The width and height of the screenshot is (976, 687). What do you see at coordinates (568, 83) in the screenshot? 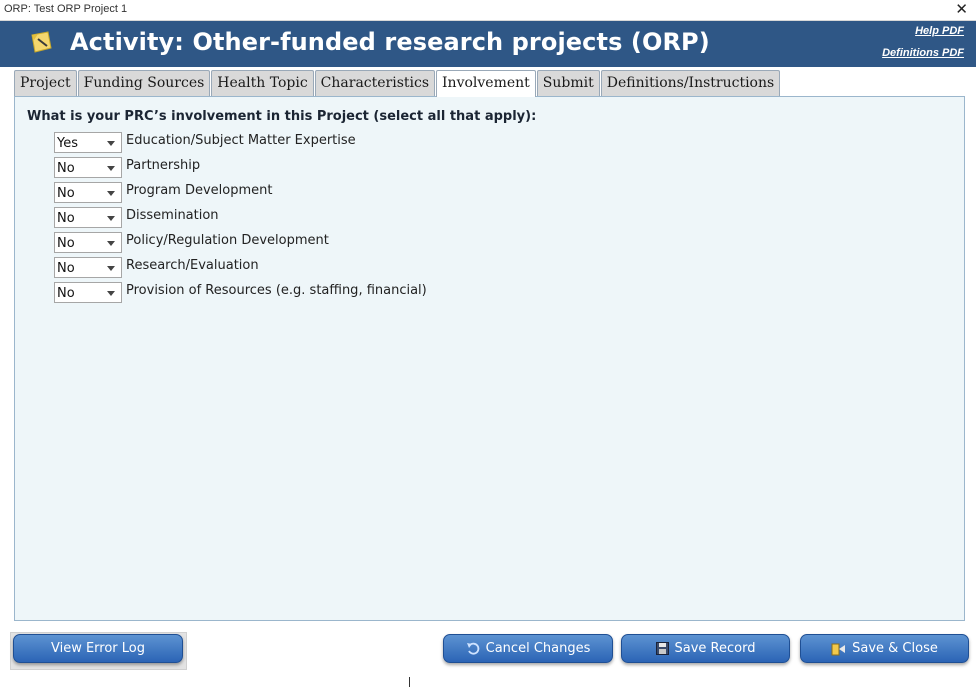
I see `tab-submit: Submit` at bounding box center [568, 83].